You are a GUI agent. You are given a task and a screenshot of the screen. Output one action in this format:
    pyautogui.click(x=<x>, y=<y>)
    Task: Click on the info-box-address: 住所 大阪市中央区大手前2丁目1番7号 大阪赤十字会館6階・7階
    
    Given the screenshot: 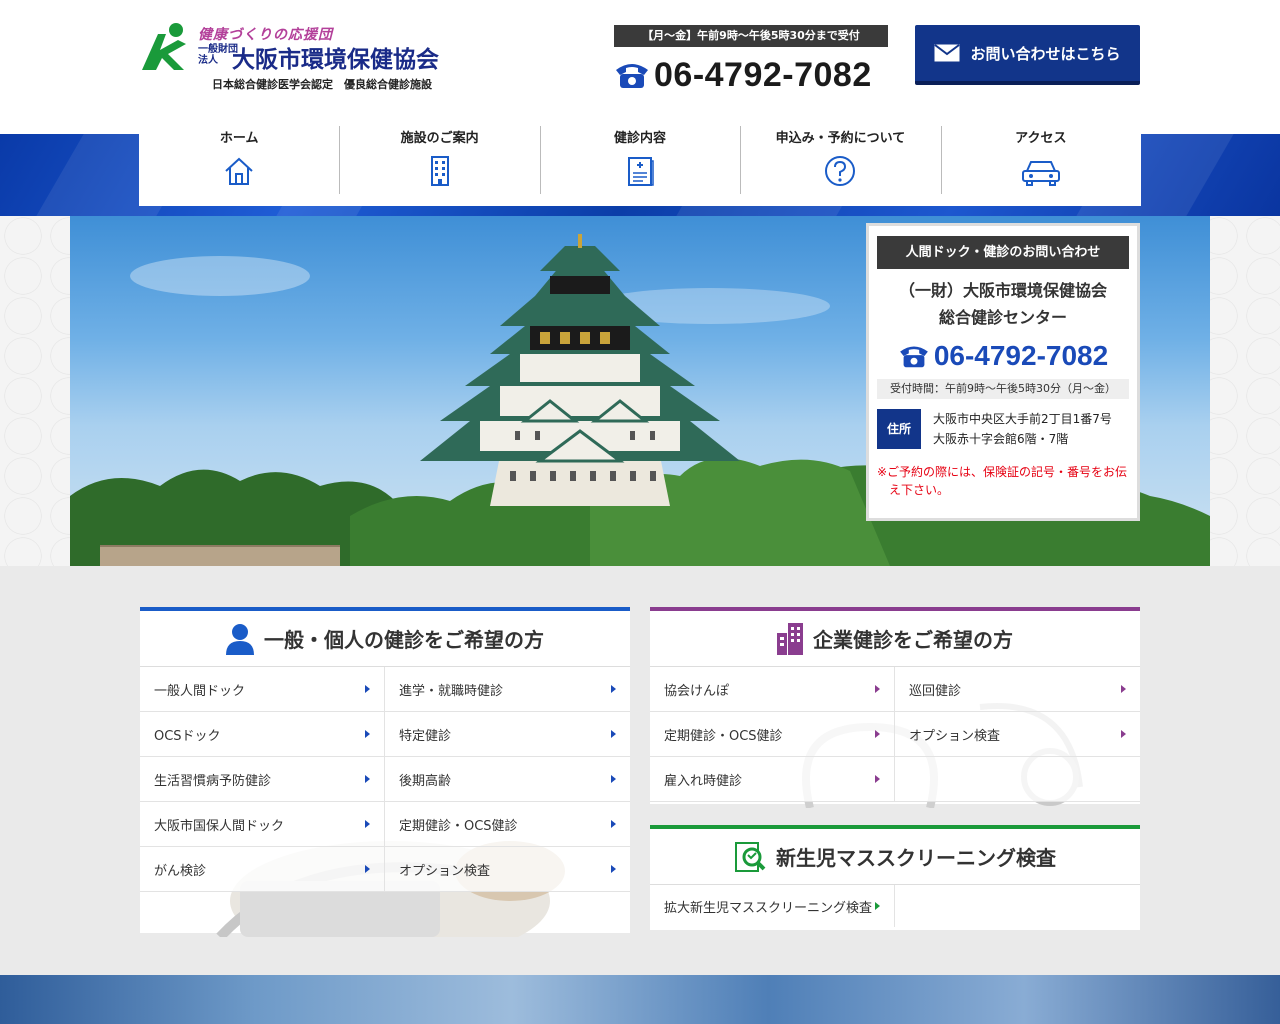 What is the action you would take?
    pyautogui.click(x=1003, y=429)
    